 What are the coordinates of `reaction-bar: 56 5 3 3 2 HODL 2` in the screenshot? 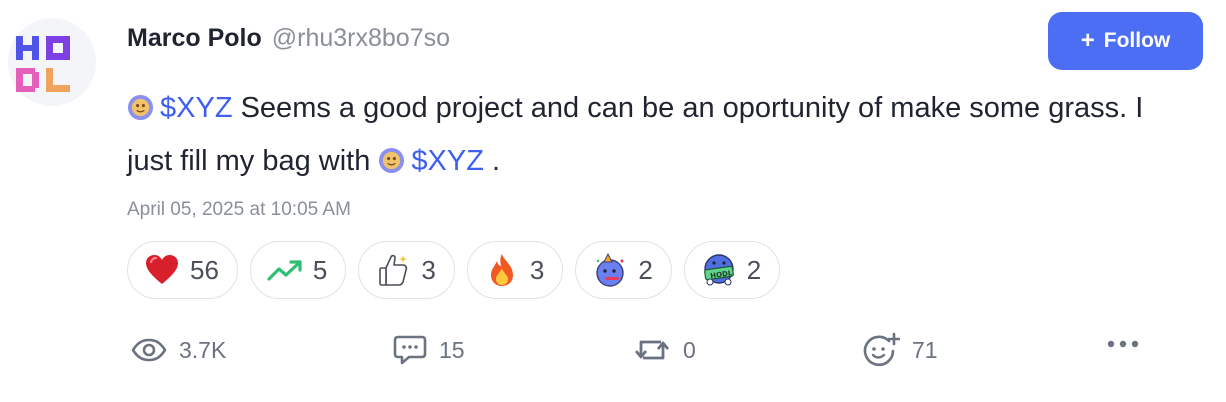 It's located at (454, 270).